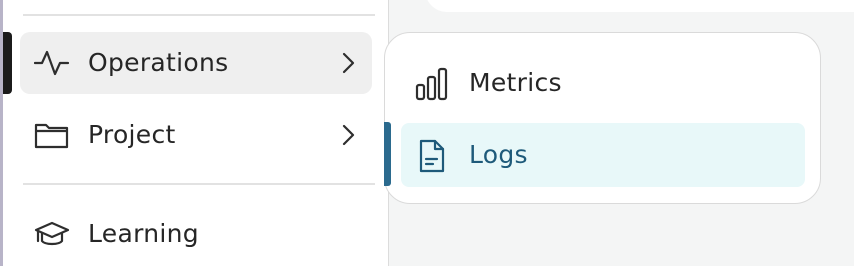  I want to click on sidebar-item-project: Project, so click(196, 135).